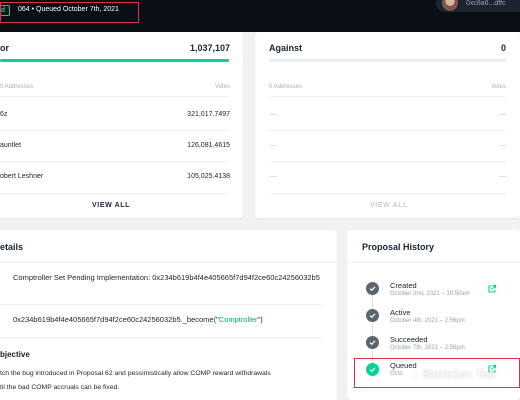  Describe the element at coordinates (486, 3) in the screenshot. I see `account-address: 0xc8a6...dffc` at that location.